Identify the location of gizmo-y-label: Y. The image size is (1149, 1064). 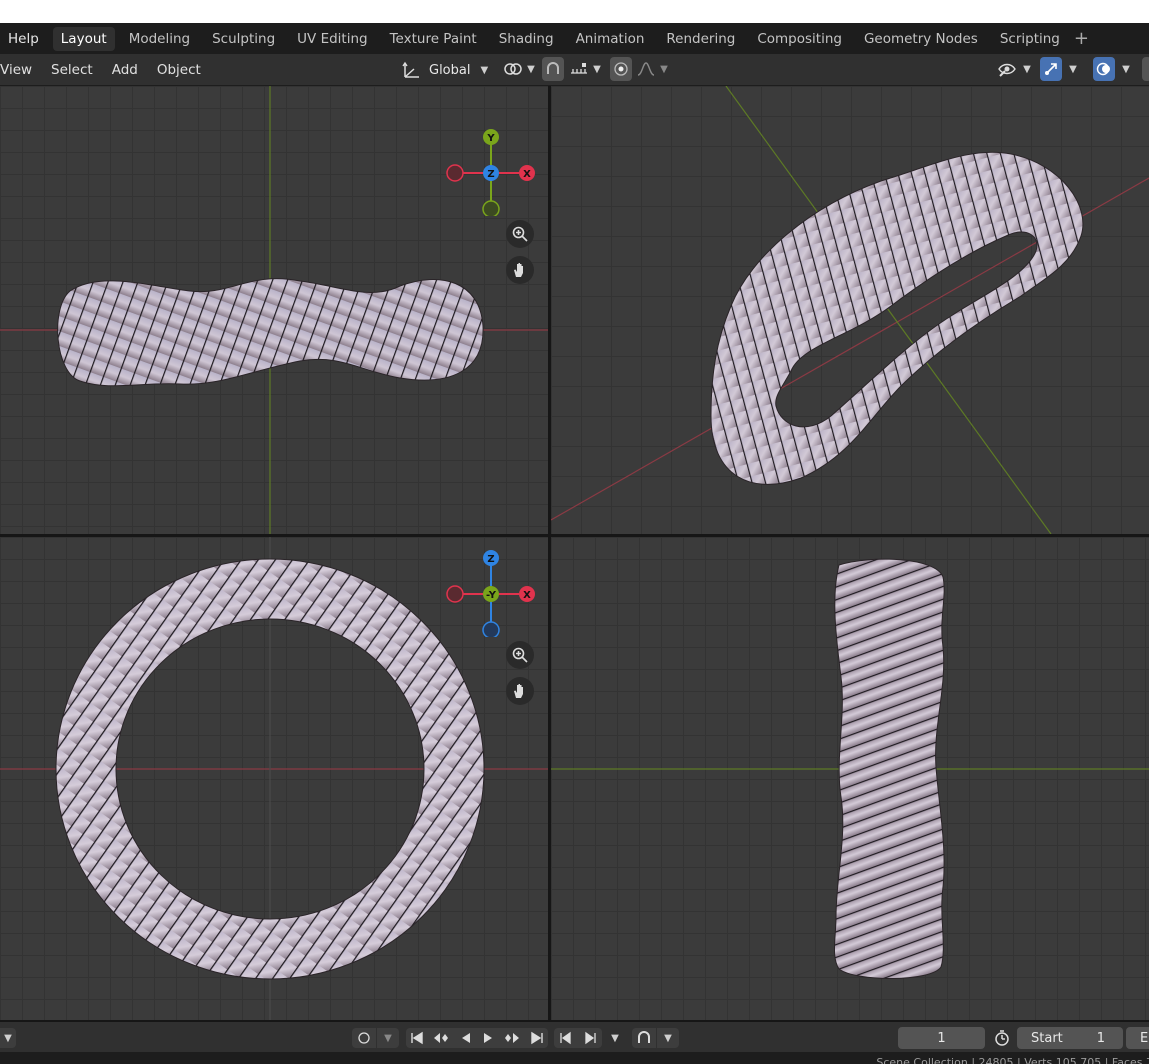
(490, 138).